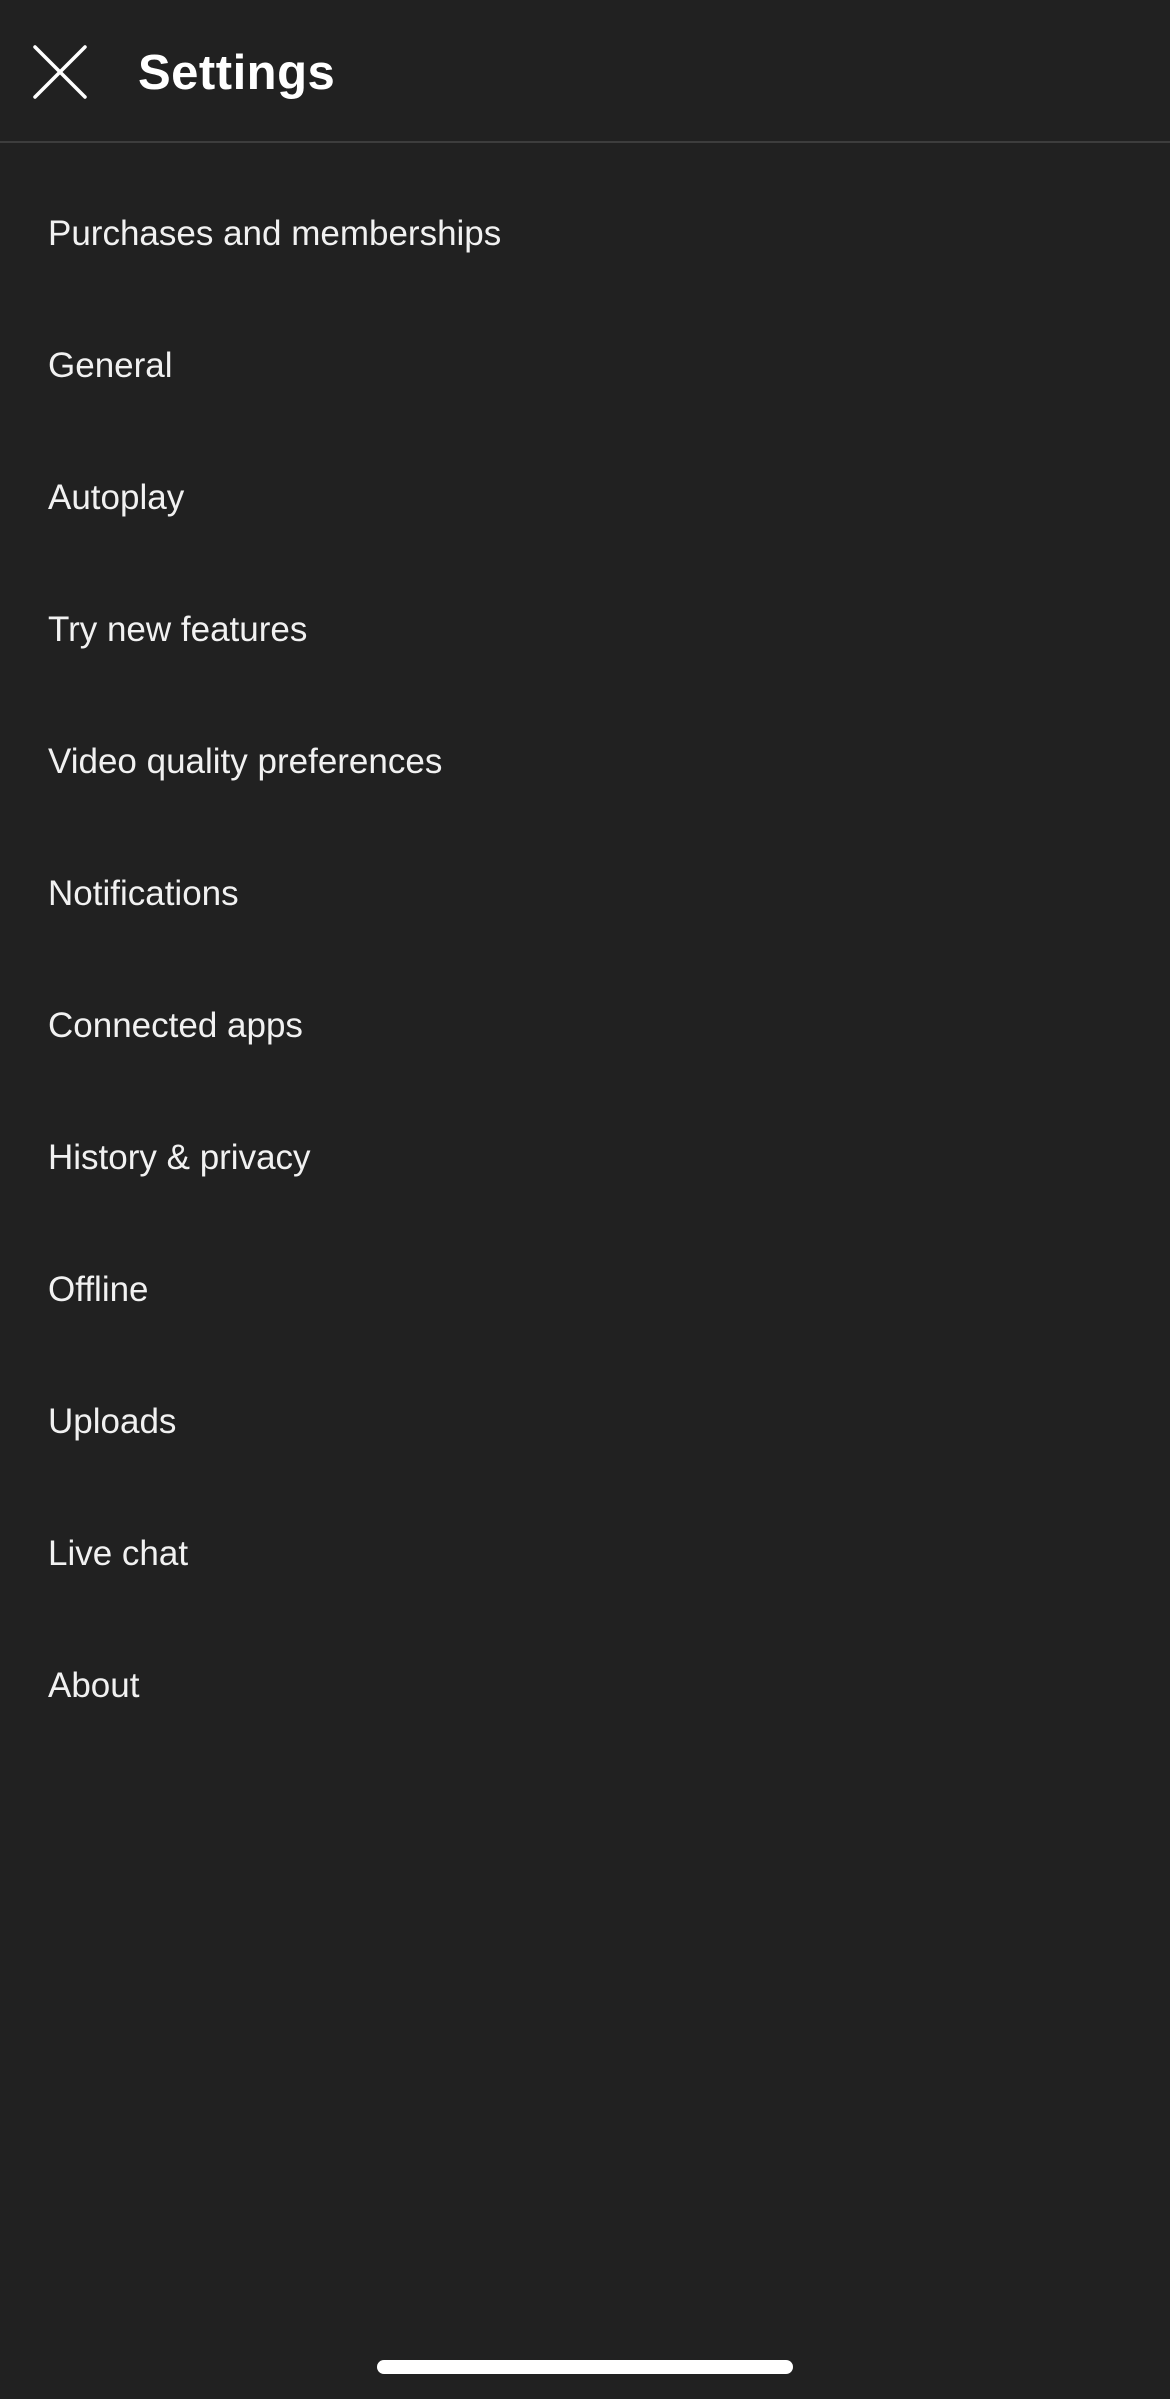  What do you see at coordinates (585, 71) in the screenshot?
I see `app-bar: Settings` at bounding box center [585, 71].